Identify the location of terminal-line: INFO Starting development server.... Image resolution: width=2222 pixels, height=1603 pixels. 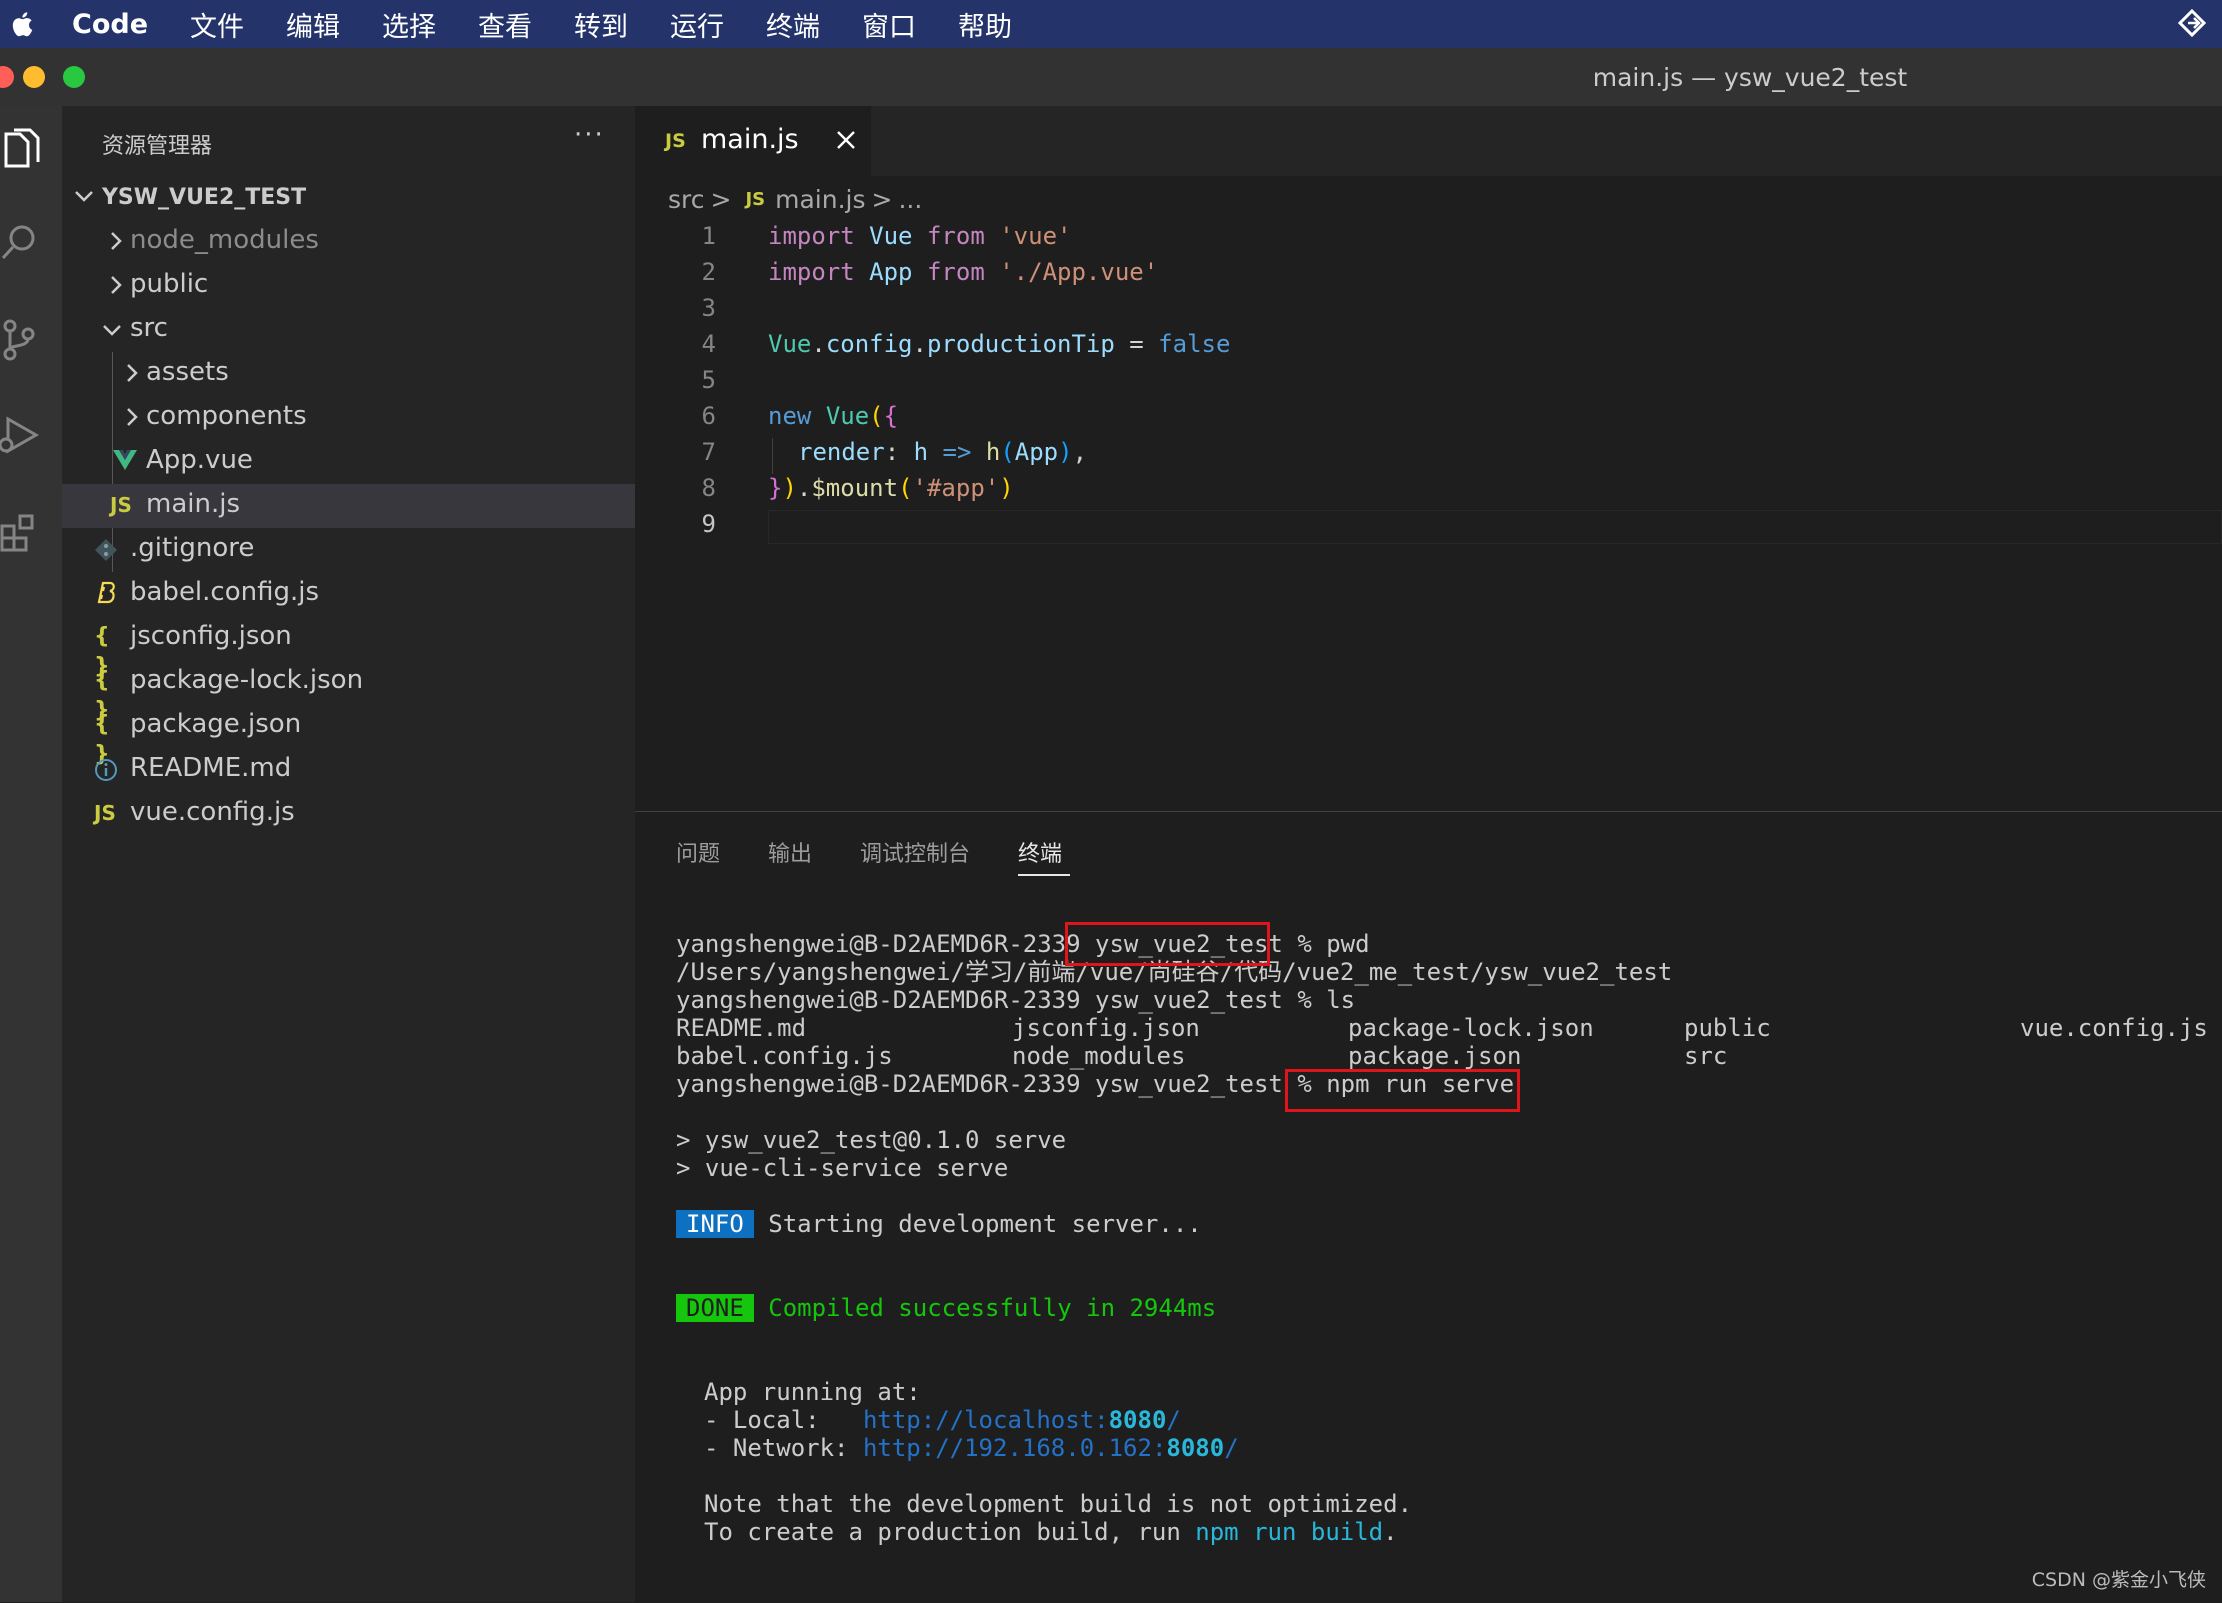
(939, 1224).